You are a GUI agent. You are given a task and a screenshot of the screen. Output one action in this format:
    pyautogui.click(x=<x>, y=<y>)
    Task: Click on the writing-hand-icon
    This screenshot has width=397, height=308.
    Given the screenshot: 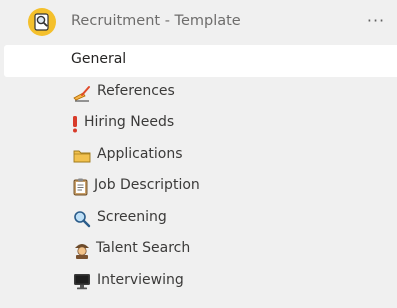 What is the action you would take?
    pyautogui.click(x=82, y=93)
    